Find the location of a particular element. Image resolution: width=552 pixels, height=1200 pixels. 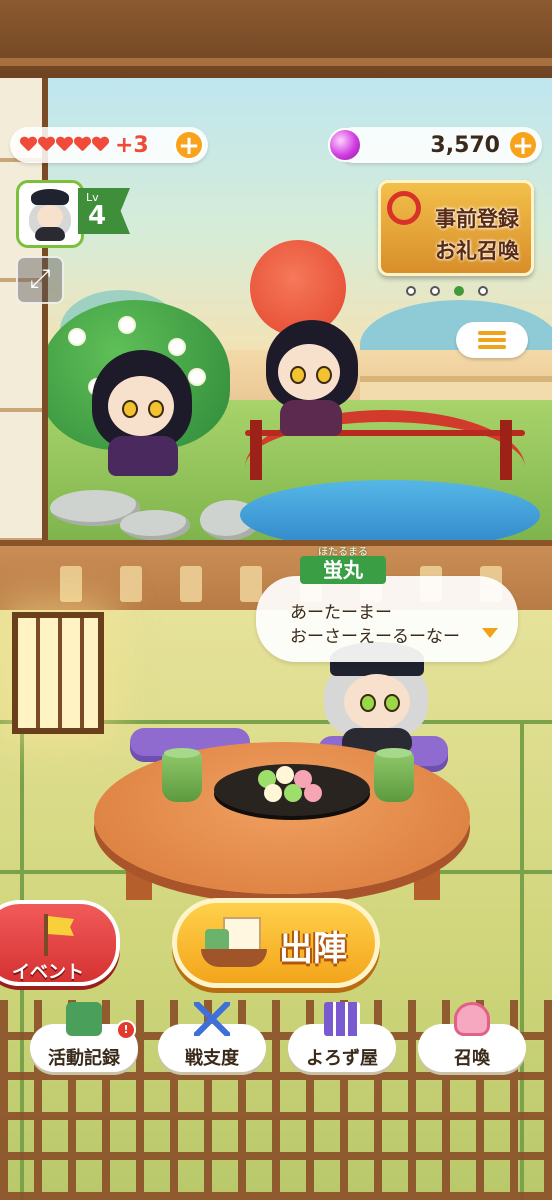

stamina-bar: +3 + is located at coordinates (109, 145).